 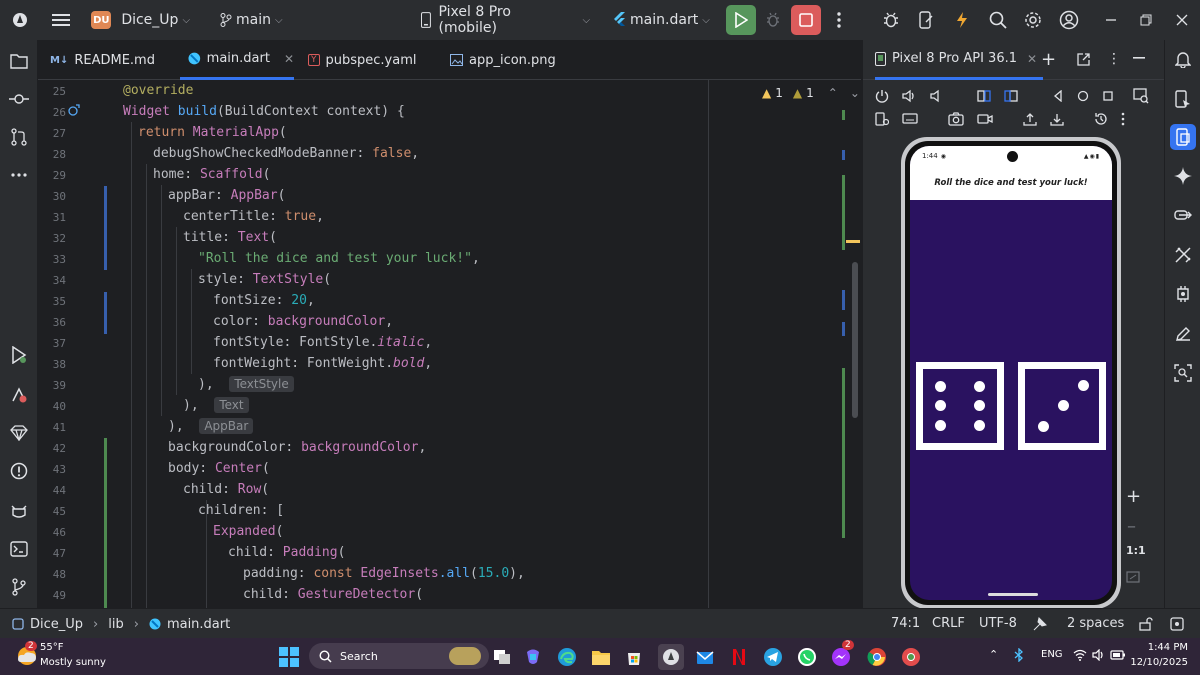 I want to click on gemini-sparkle-icon, so click(x=1183, y=176).